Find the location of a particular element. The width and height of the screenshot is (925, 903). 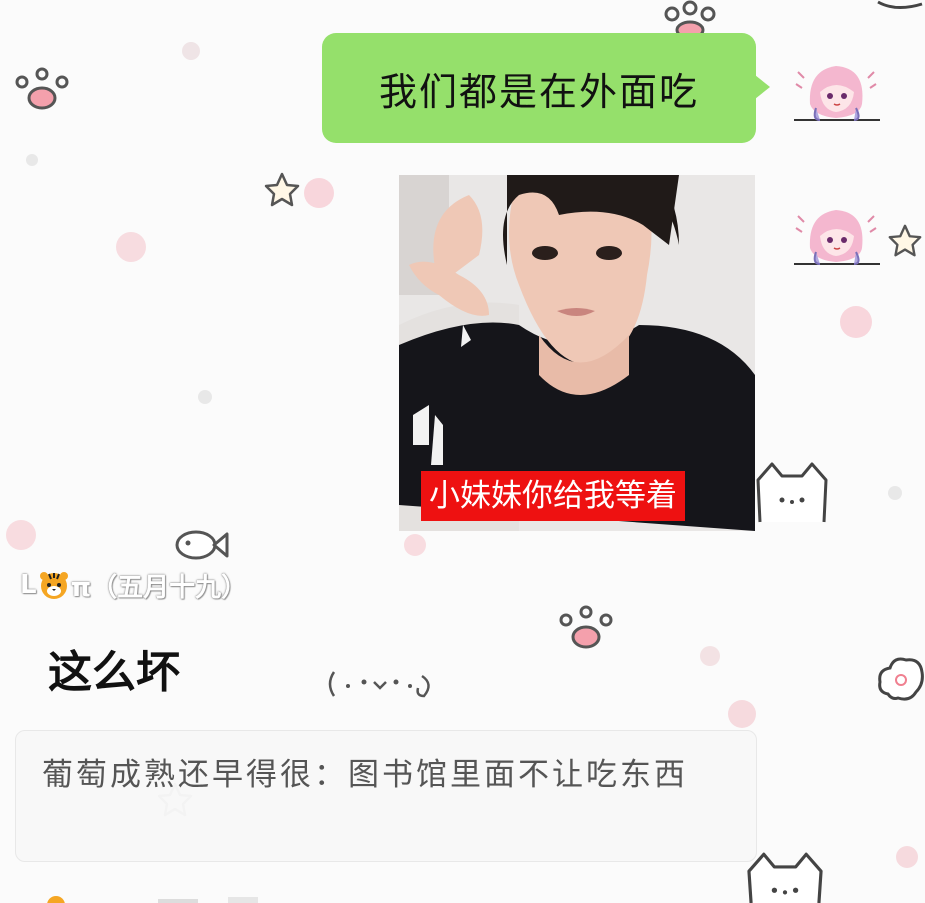

quoted-message: 葡萄成熟还早得很：图书馆里面不让吃东西 is located at coordinates (386, 796).